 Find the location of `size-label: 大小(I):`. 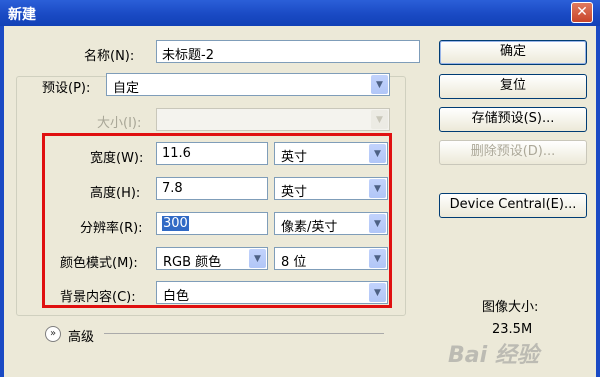

size-label: 大小(I): is located at coordinates (119, 123).